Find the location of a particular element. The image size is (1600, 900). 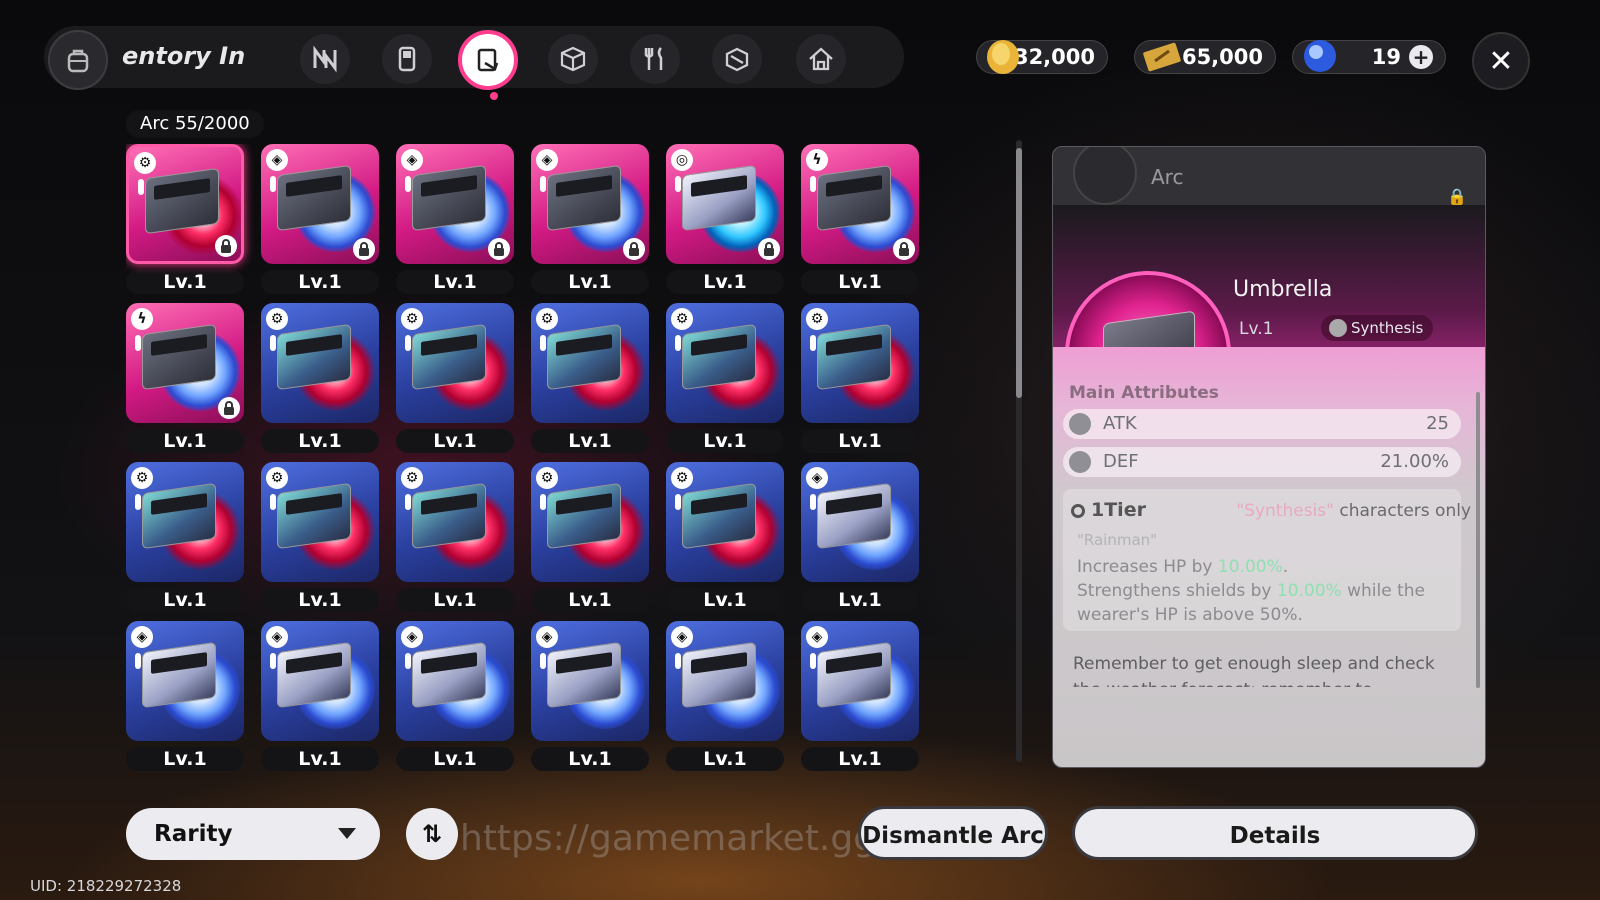

lock-toggle-icon: 🔒 is located at coordinates (1457, 196).